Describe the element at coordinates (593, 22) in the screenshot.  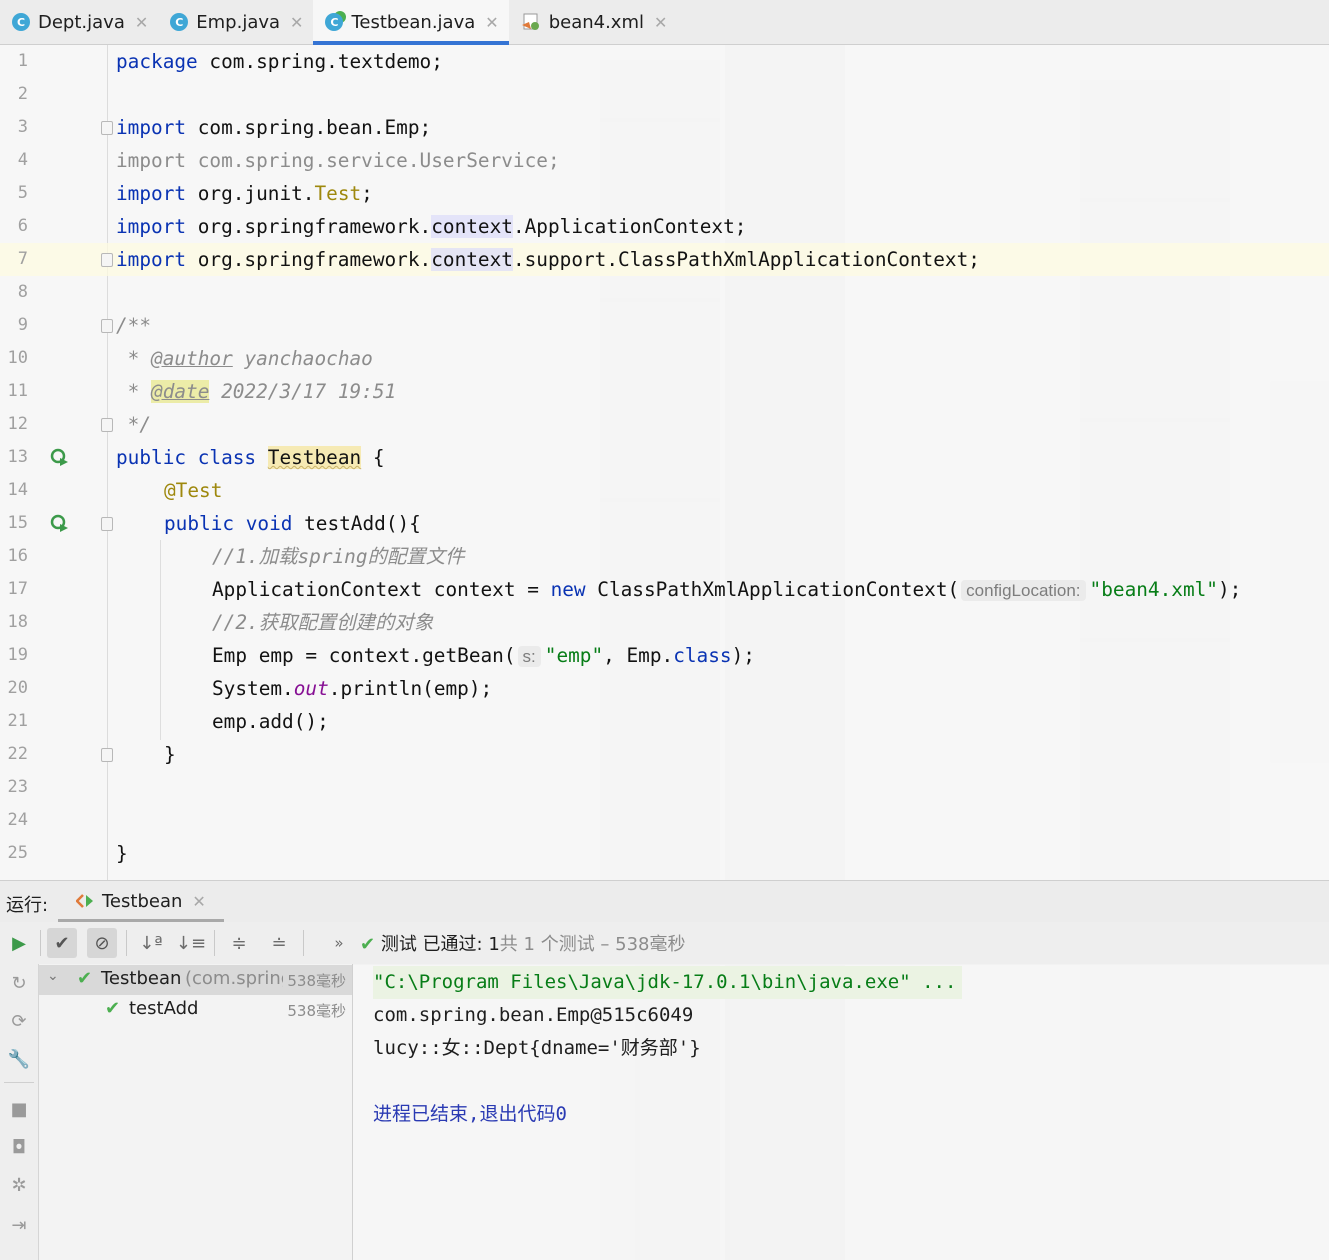
I see `tab-bean4-xml: bean4.xml ✕` at that location.